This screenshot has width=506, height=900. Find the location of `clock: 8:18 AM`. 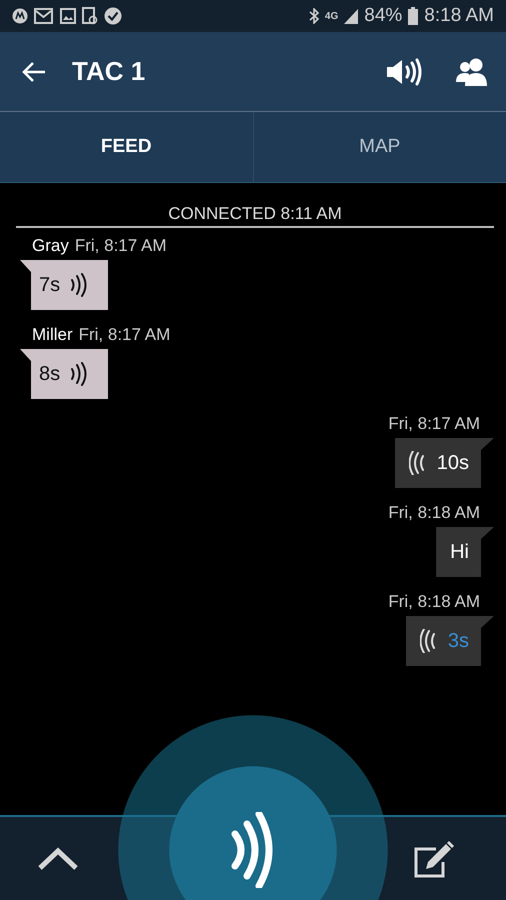

clock: 8:18 AM is located at coordinates (459, 16).